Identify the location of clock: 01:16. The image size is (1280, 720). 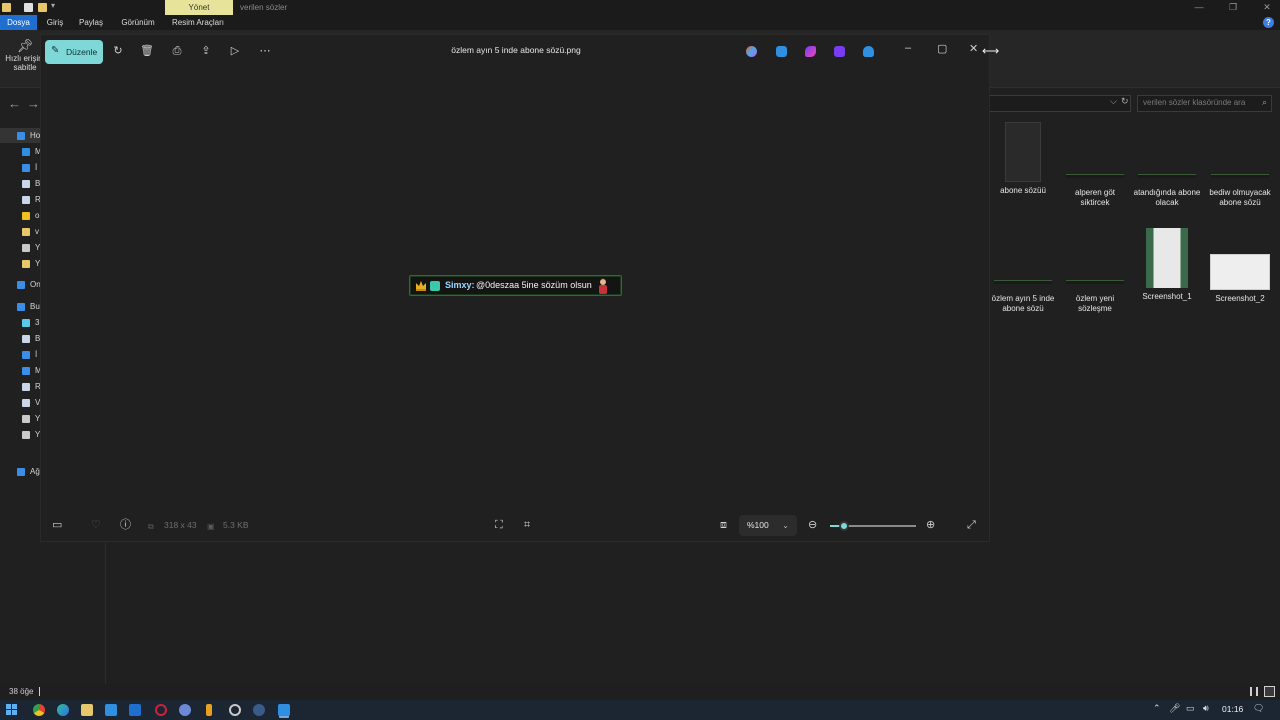
(1232, 709).